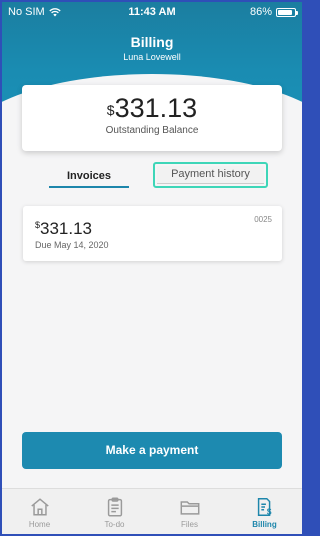 The image size is (320, 536). I want to click on invoice-amount: $331.13, so click(63, 229).